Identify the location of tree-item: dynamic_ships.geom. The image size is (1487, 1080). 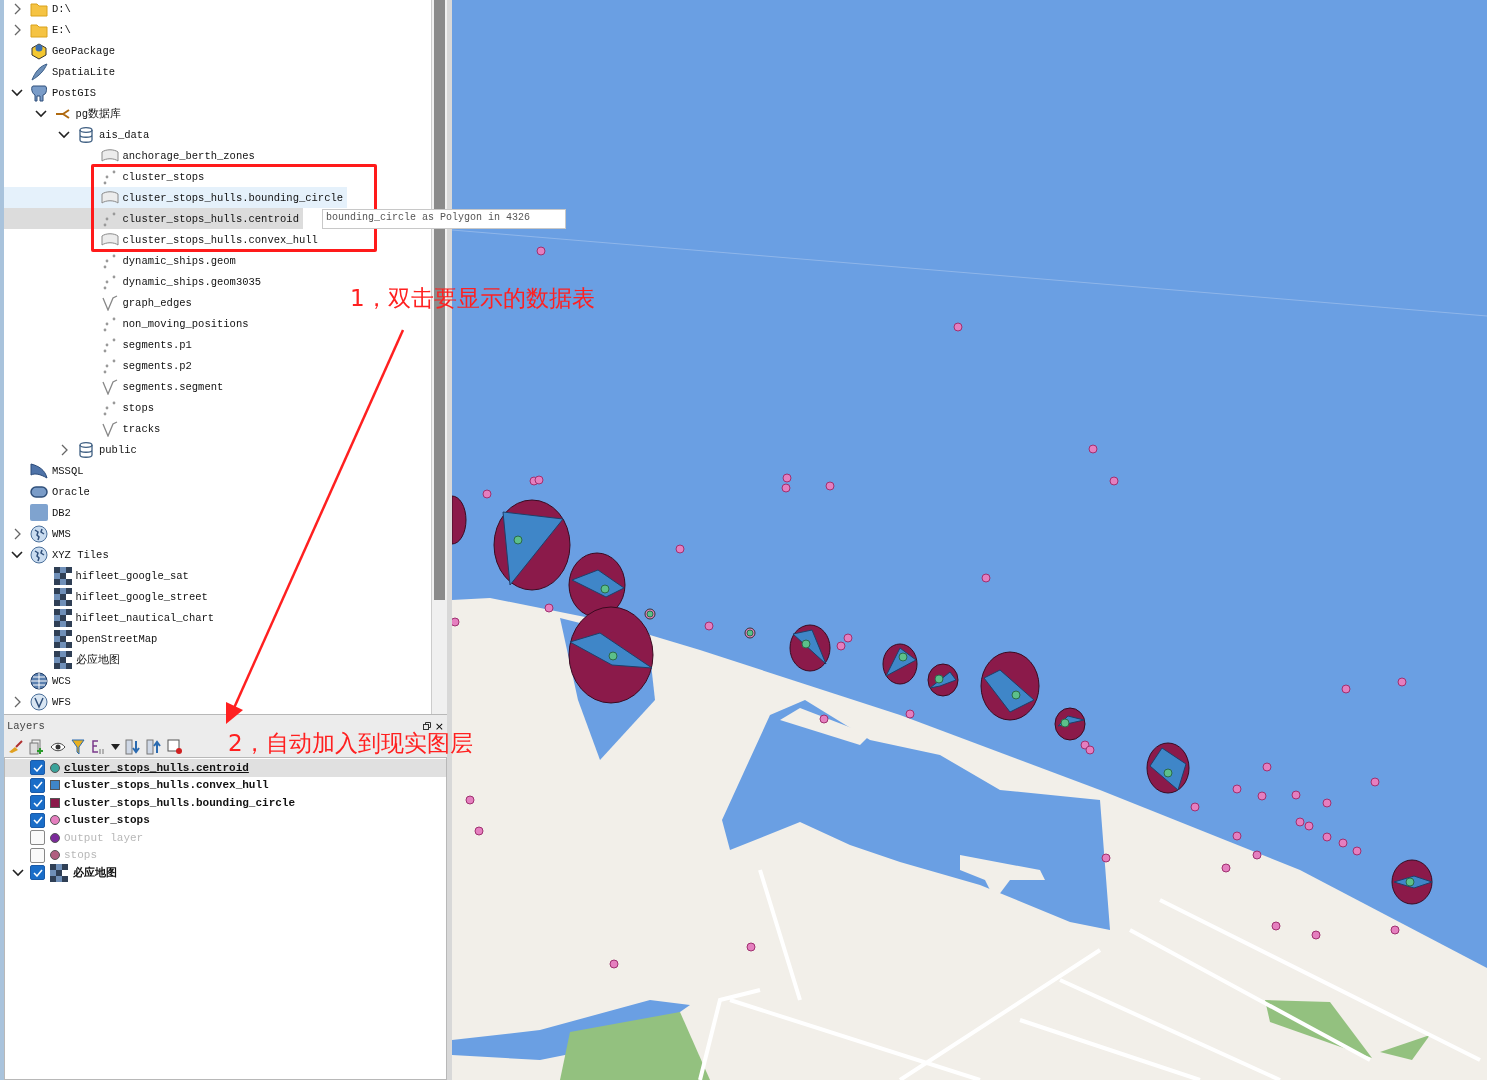
(122, 260).